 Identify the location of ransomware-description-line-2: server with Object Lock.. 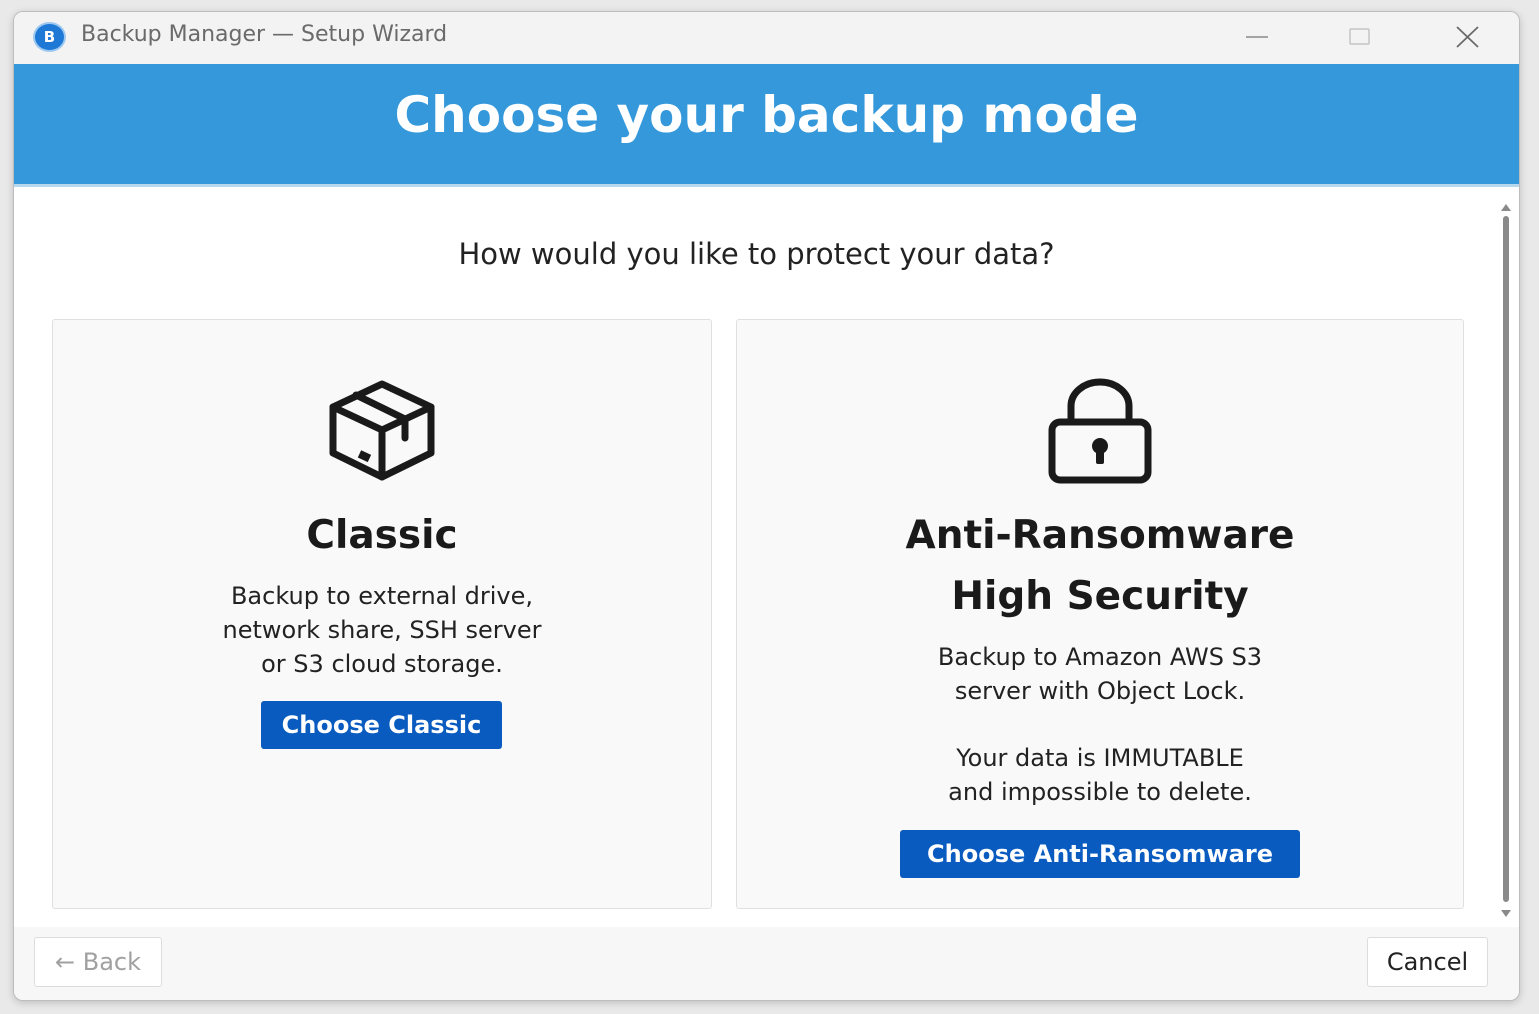
(1100, 691).